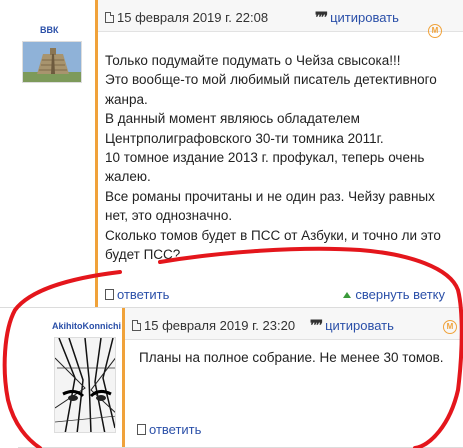 Image resolution: width=463 pixels, height=448 pixels. What do you see at coordinates (126, 99) in the screenshot?
I see `body-line: жанра.` at bounding box center [126, 99].